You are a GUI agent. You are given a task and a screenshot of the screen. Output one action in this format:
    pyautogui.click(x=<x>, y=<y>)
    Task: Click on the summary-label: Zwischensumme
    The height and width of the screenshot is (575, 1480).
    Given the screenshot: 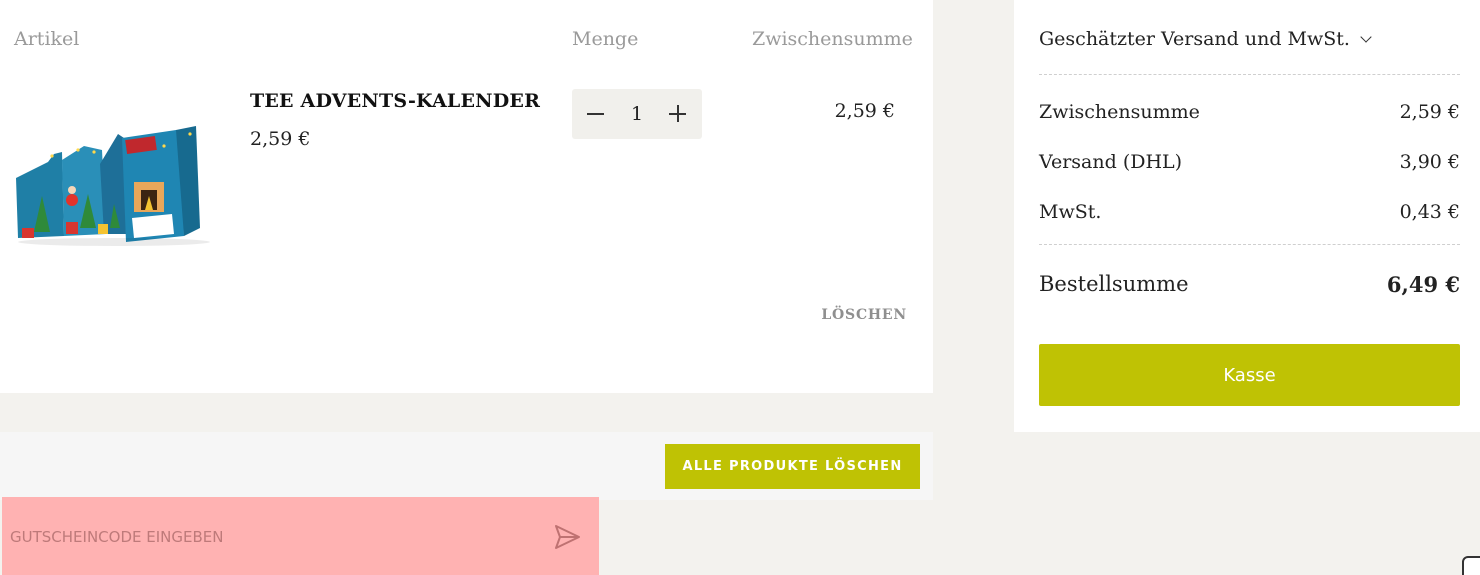 What is the action you would take?
    pyautogui.click(x=1119, y=112)
    